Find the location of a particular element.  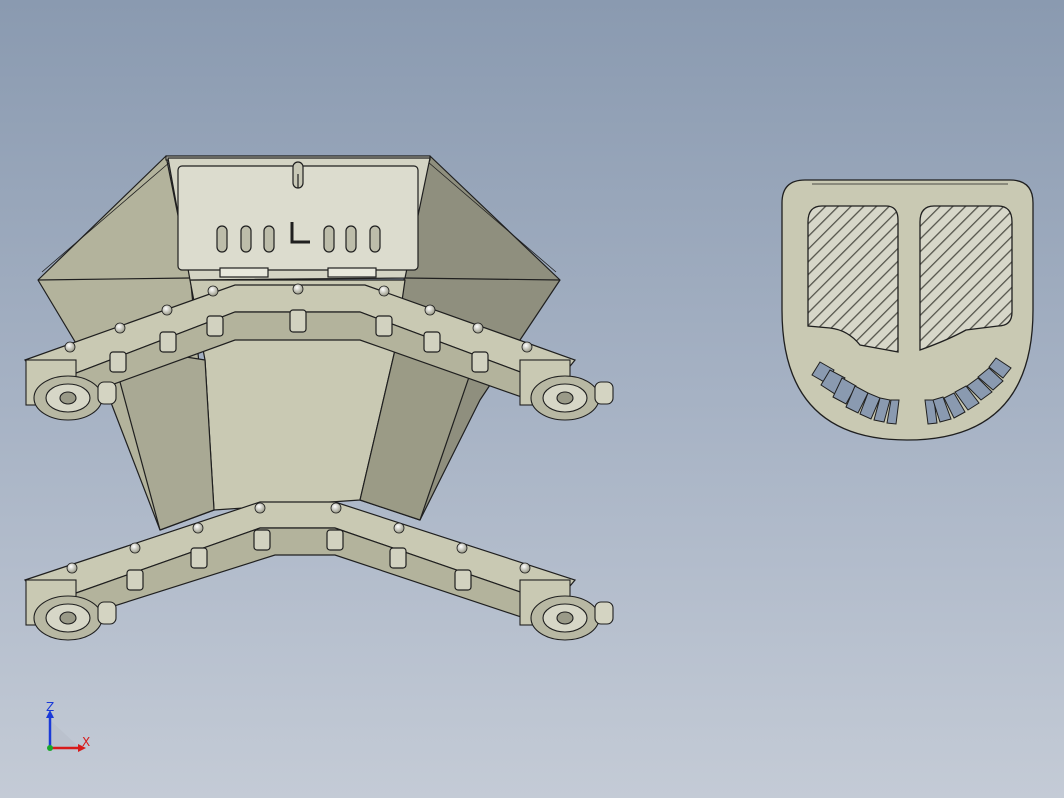

x-axis-label: X is located at coordinates (86, 742).